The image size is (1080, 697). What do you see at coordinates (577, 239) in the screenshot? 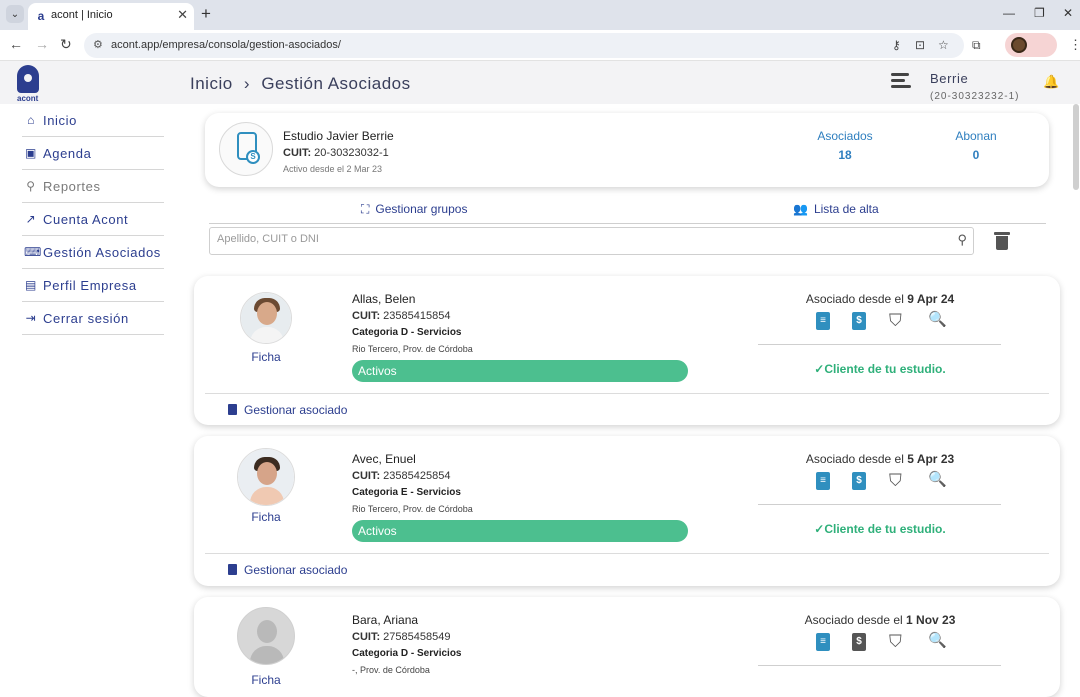
I see `search-input` at bounding box center [577, 239].